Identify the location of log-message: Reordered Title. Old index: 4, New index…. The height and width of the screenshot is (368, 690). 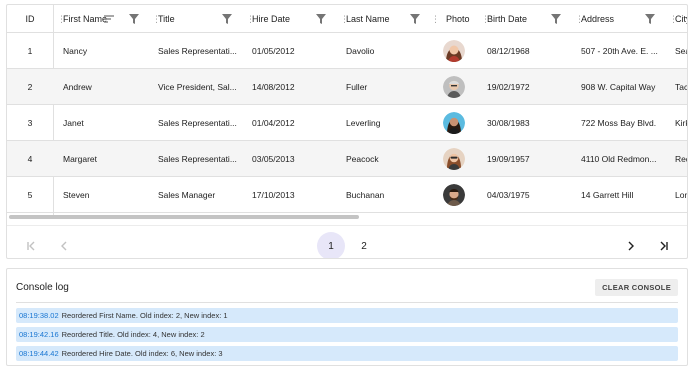
(133, 334).